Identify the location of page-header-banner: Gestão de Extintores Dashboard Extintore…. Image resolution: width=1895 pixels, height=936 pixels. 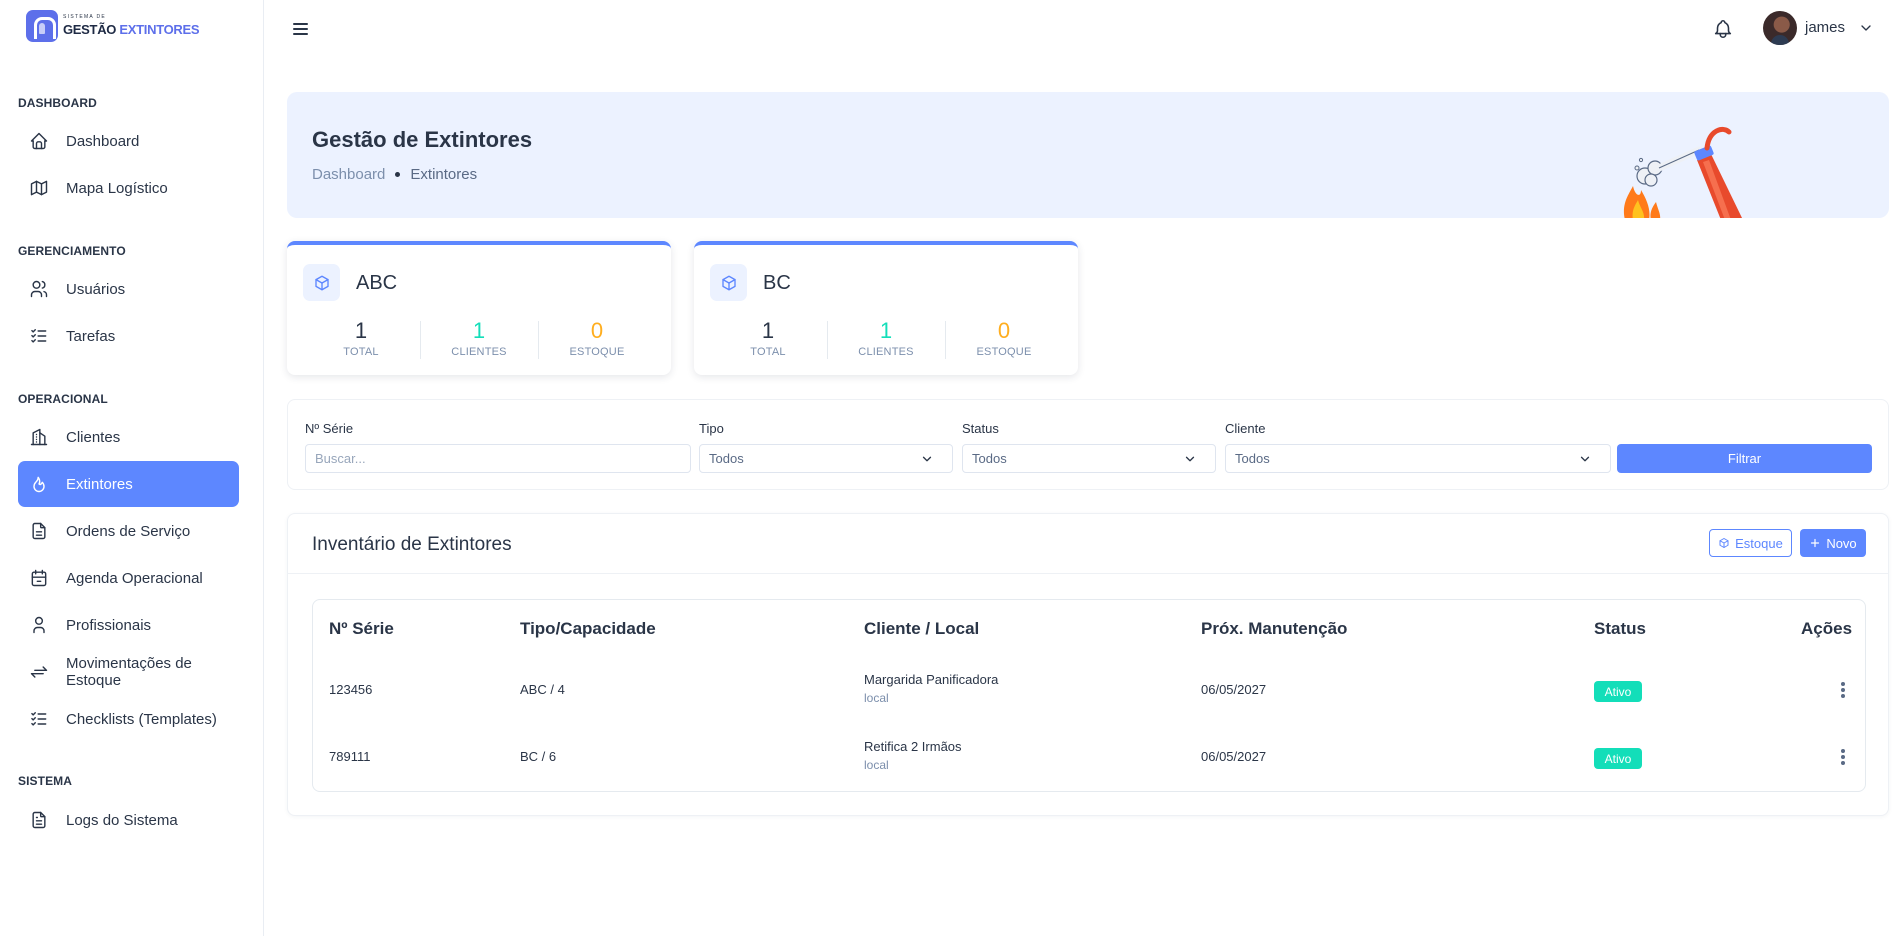
(1088, 155).